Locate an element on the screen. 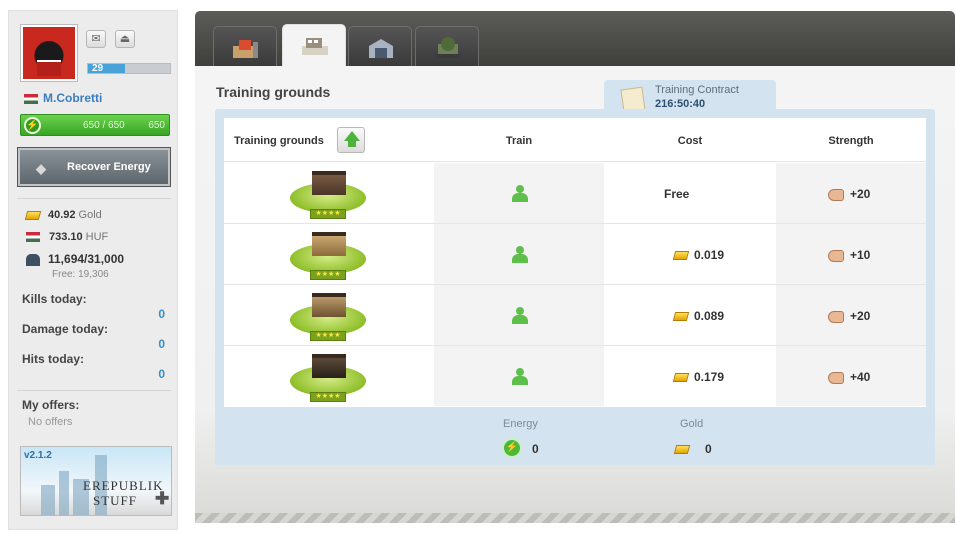 The width and height of the screenshot is (956, 533). header-strength: Strength is located at coordinates (851, 141).